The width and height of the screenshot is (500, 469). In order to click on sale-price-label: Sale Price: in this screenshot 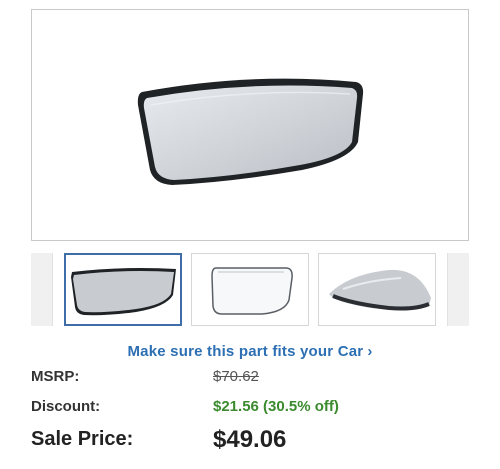, I will do `click(82, 439)`.